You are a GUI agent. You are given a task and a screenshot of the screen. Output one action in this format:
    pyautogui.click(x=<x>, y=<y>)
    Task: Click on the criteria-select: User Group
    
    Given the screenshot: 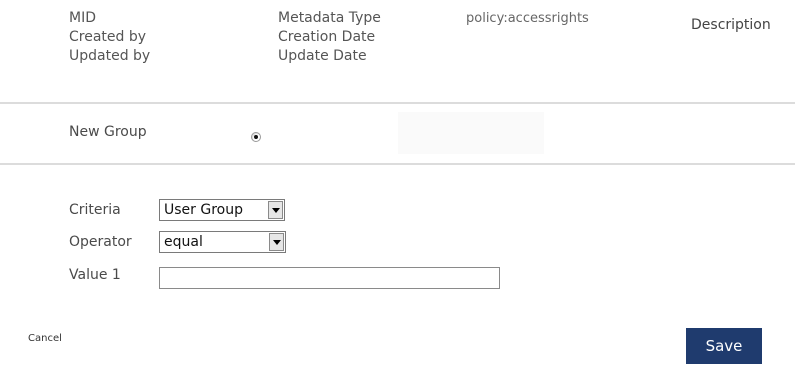 What is the action you would take?
    pyautogui.click(x=222, y=210)
    